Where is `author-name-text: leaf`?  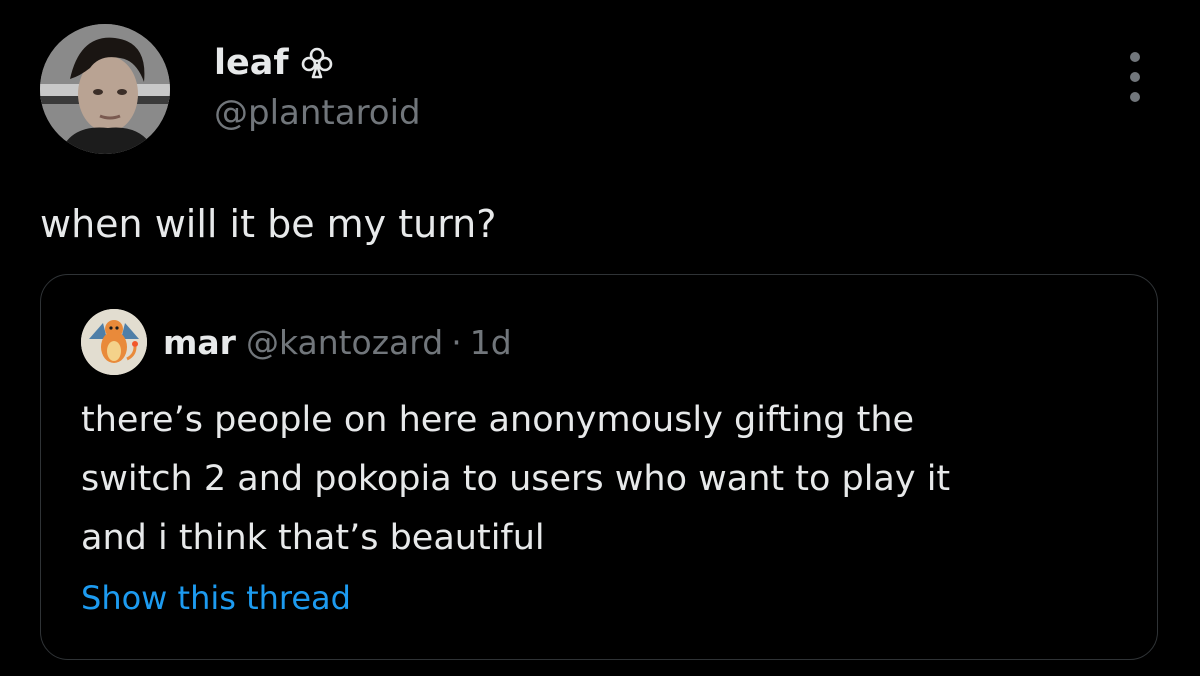
author-name-text: leaf is located at coordinates (251, 63).